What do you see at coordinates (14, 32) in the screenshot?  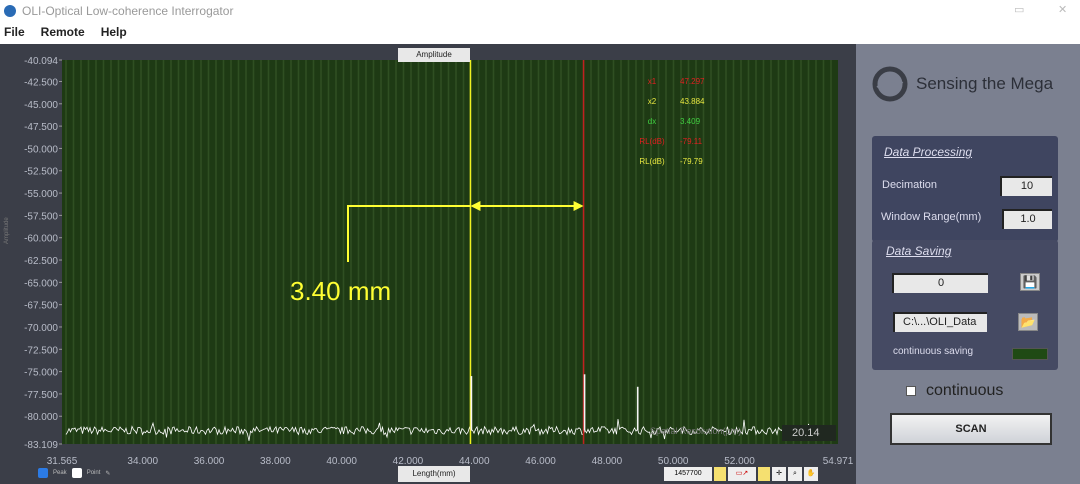 I see `menu-file: File` at bounding box center [14, 32].